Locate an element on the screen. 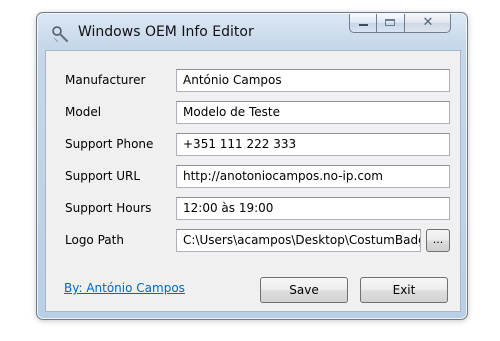 The height and width of the screenshot is (341, 500). window-caption-buttons: ✕ is located at coordinates (400, 24).